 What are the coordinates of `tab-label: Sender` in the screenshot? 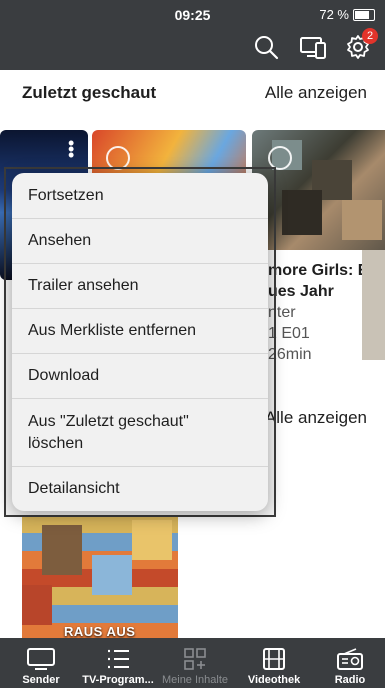 It's located at (41, 680).